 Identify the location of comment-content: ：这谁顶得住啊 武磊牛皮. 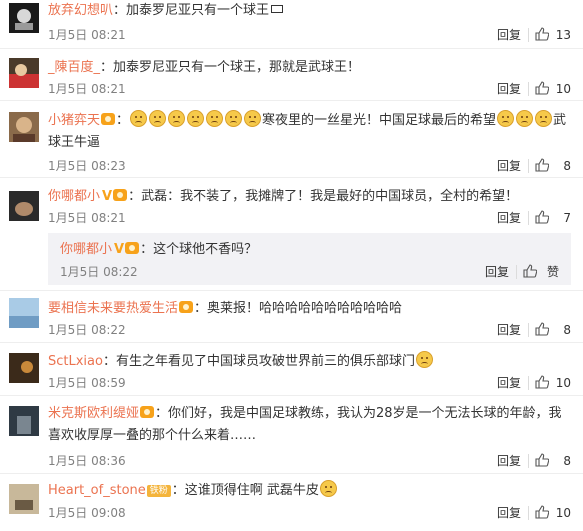
(245, 490).